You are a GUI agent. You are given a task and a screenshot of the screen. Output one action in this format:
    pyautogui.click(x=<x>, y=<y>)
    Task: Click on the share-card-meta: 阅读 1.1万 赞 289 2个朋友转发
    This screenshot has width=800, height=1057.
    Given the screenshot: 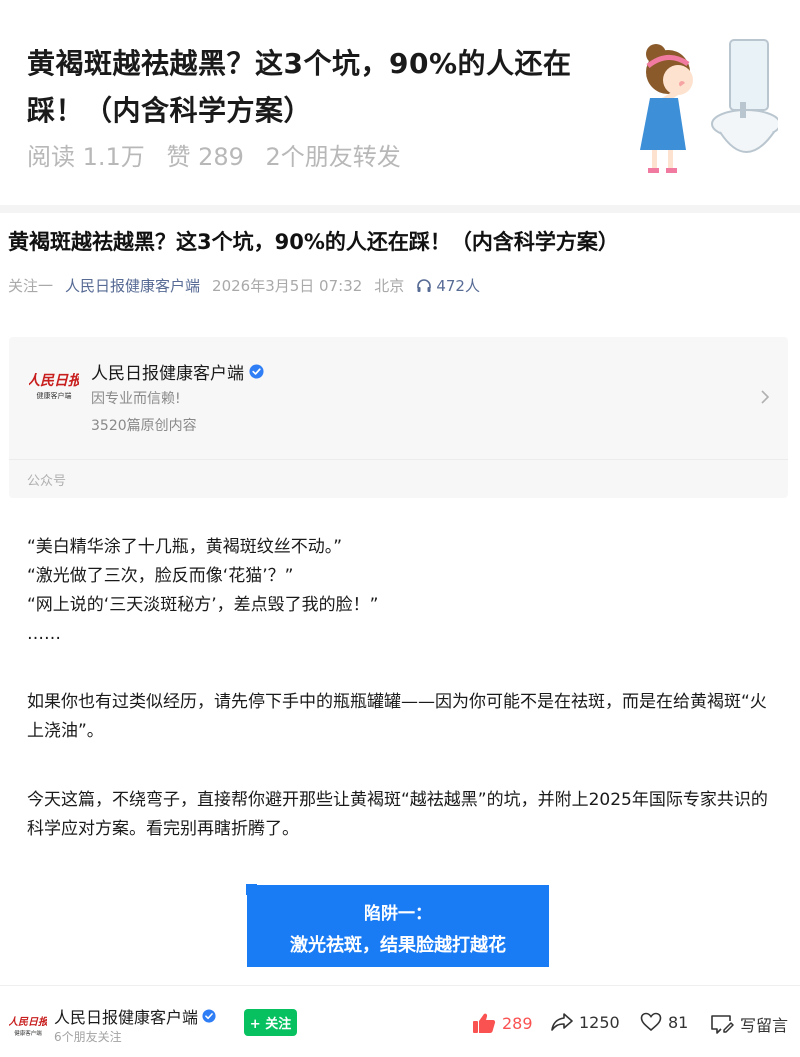 What is the action you would take?
    pyautogui.click(x=221, y=154)
    